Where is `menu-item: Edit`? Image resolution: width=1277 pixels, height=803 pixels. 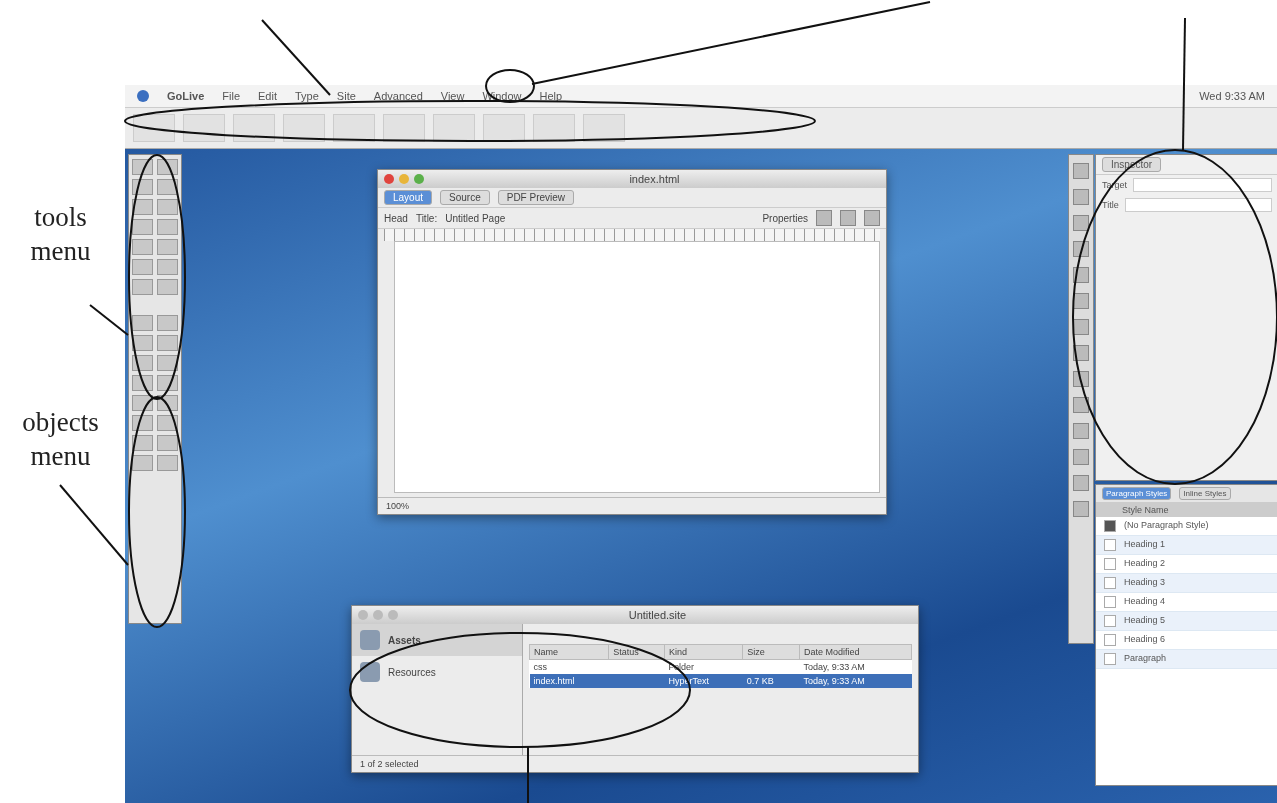 menu-item: Edit is located at coordinates (267, 96).